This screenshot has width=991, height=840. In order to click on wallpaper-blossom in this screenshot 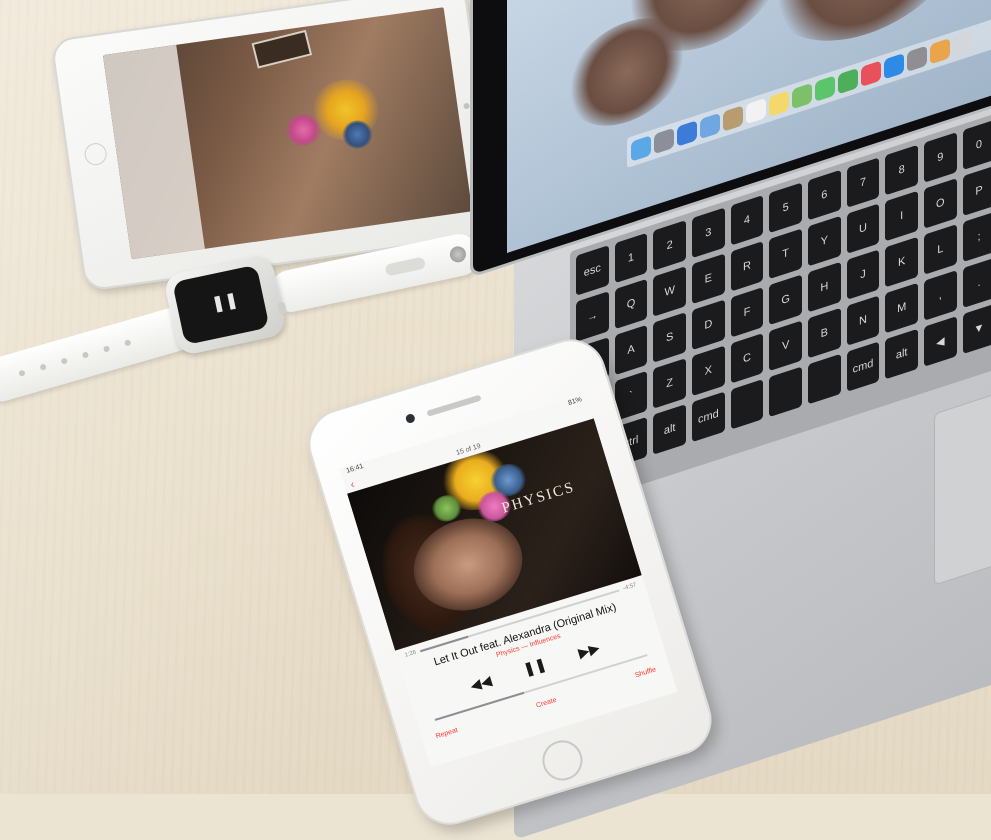, I will do `click(627, 72)`.